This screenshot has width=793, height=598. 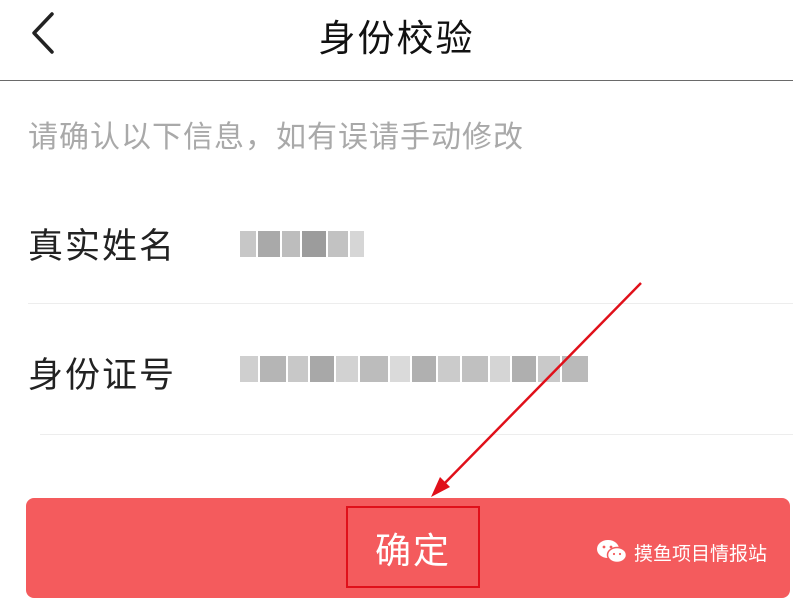 I want to click on blurred-id-value, so click(x=430, y=369).